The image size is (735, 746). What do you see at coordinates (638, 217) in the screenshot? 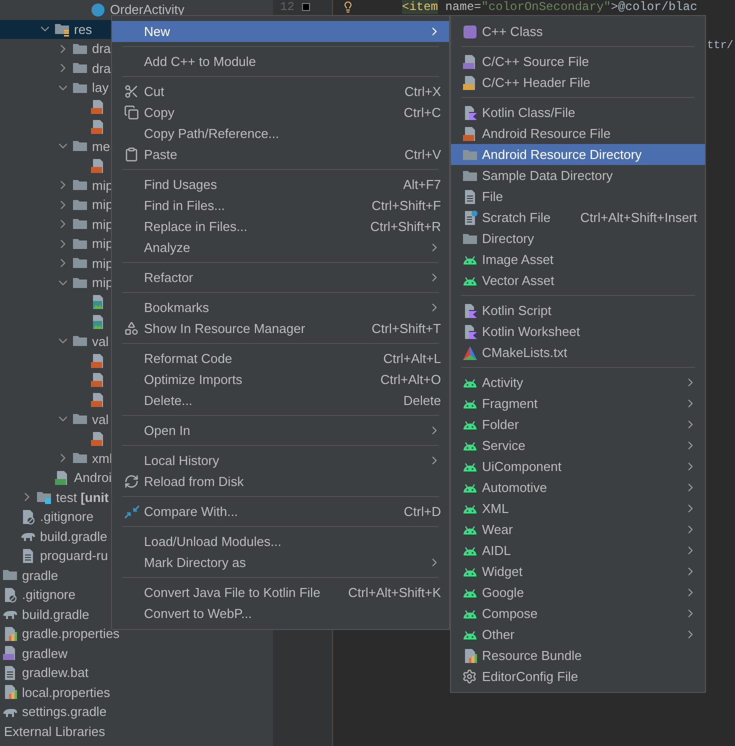
I see `shortcut-text: Ctrl+Alt+Shift+Insert` at bounding box center [638, 217].